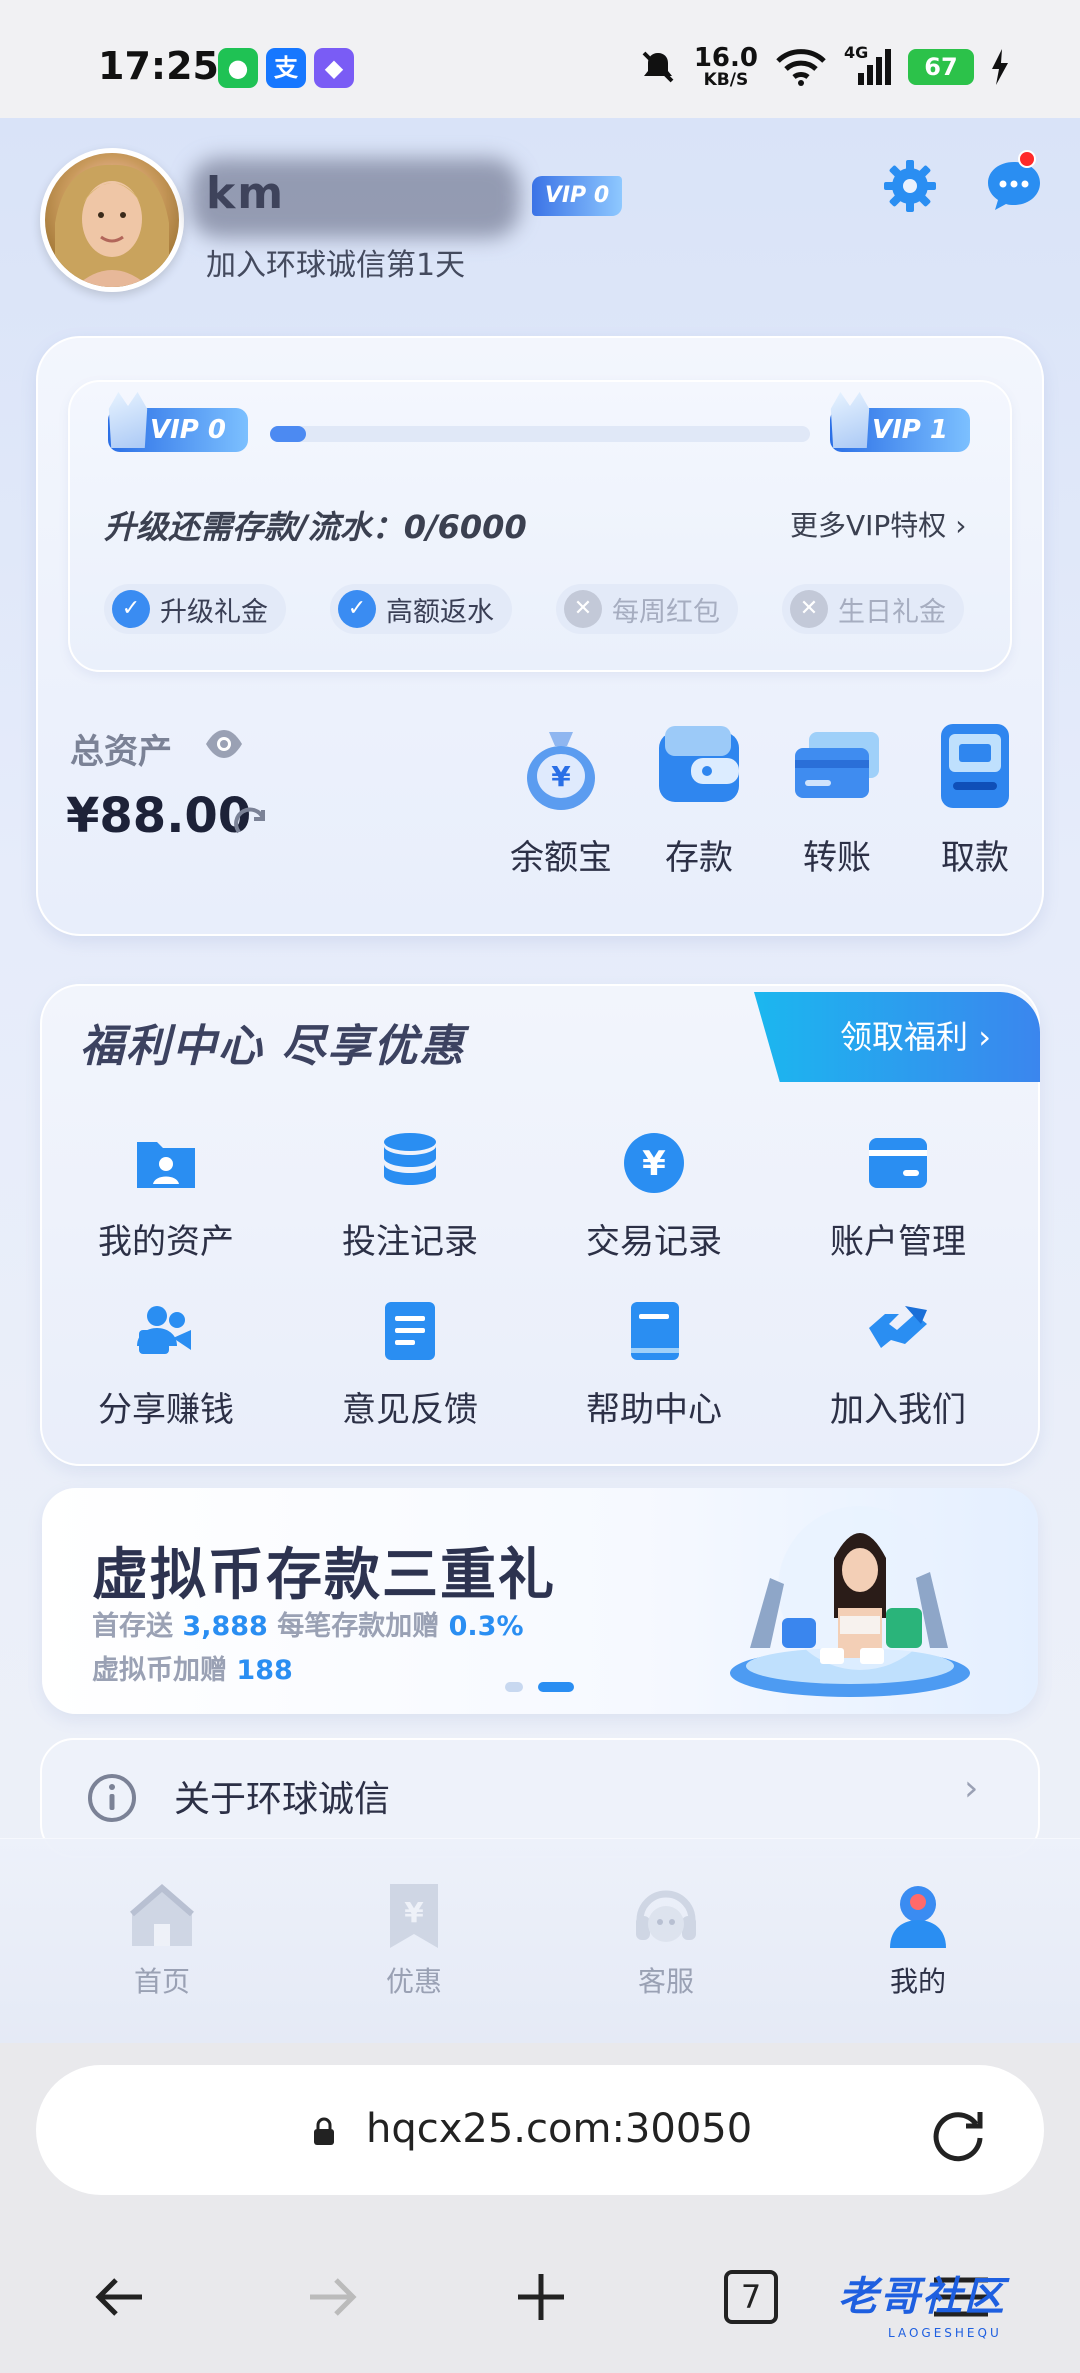  I want to click on handshake-icon, so click(898, 1331).